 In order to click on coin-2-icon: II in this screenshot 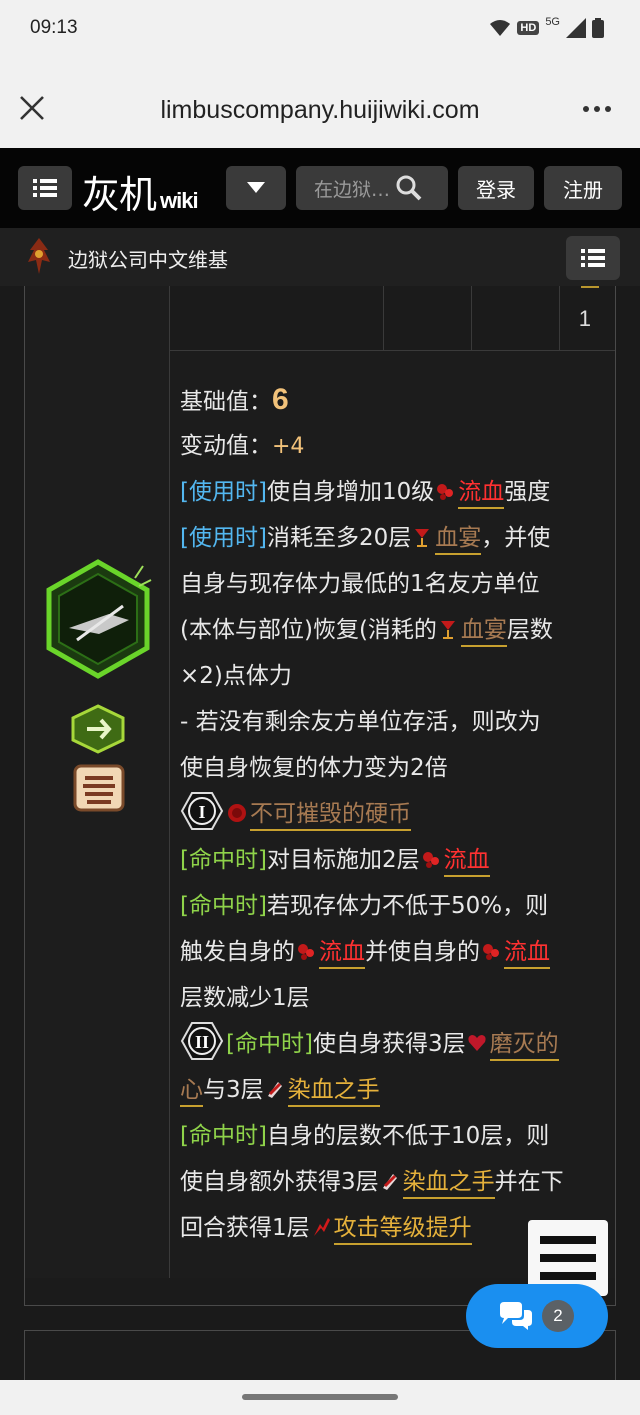, I will do `click(202, 1041)`.